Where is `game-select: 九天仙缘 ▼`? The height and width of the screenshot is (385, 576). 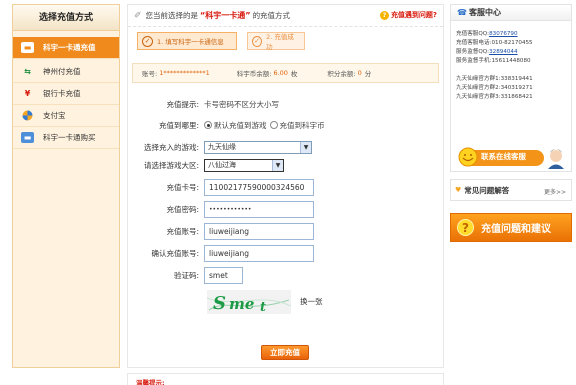 game-select: 九天仙缘 ▼ is located at coordinates (258, 147).